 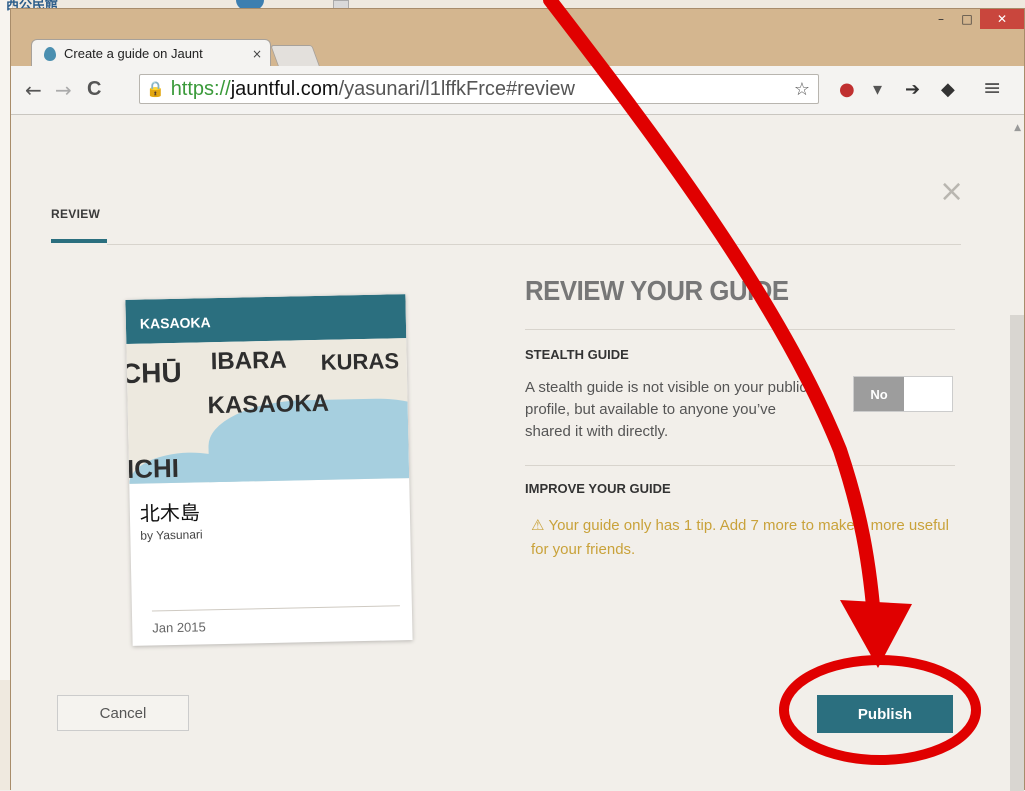 What do you see at coordinates (879, 394) in the screenshot?
I see `stealth-toggle-no: No` at bounding box center [879, 394].